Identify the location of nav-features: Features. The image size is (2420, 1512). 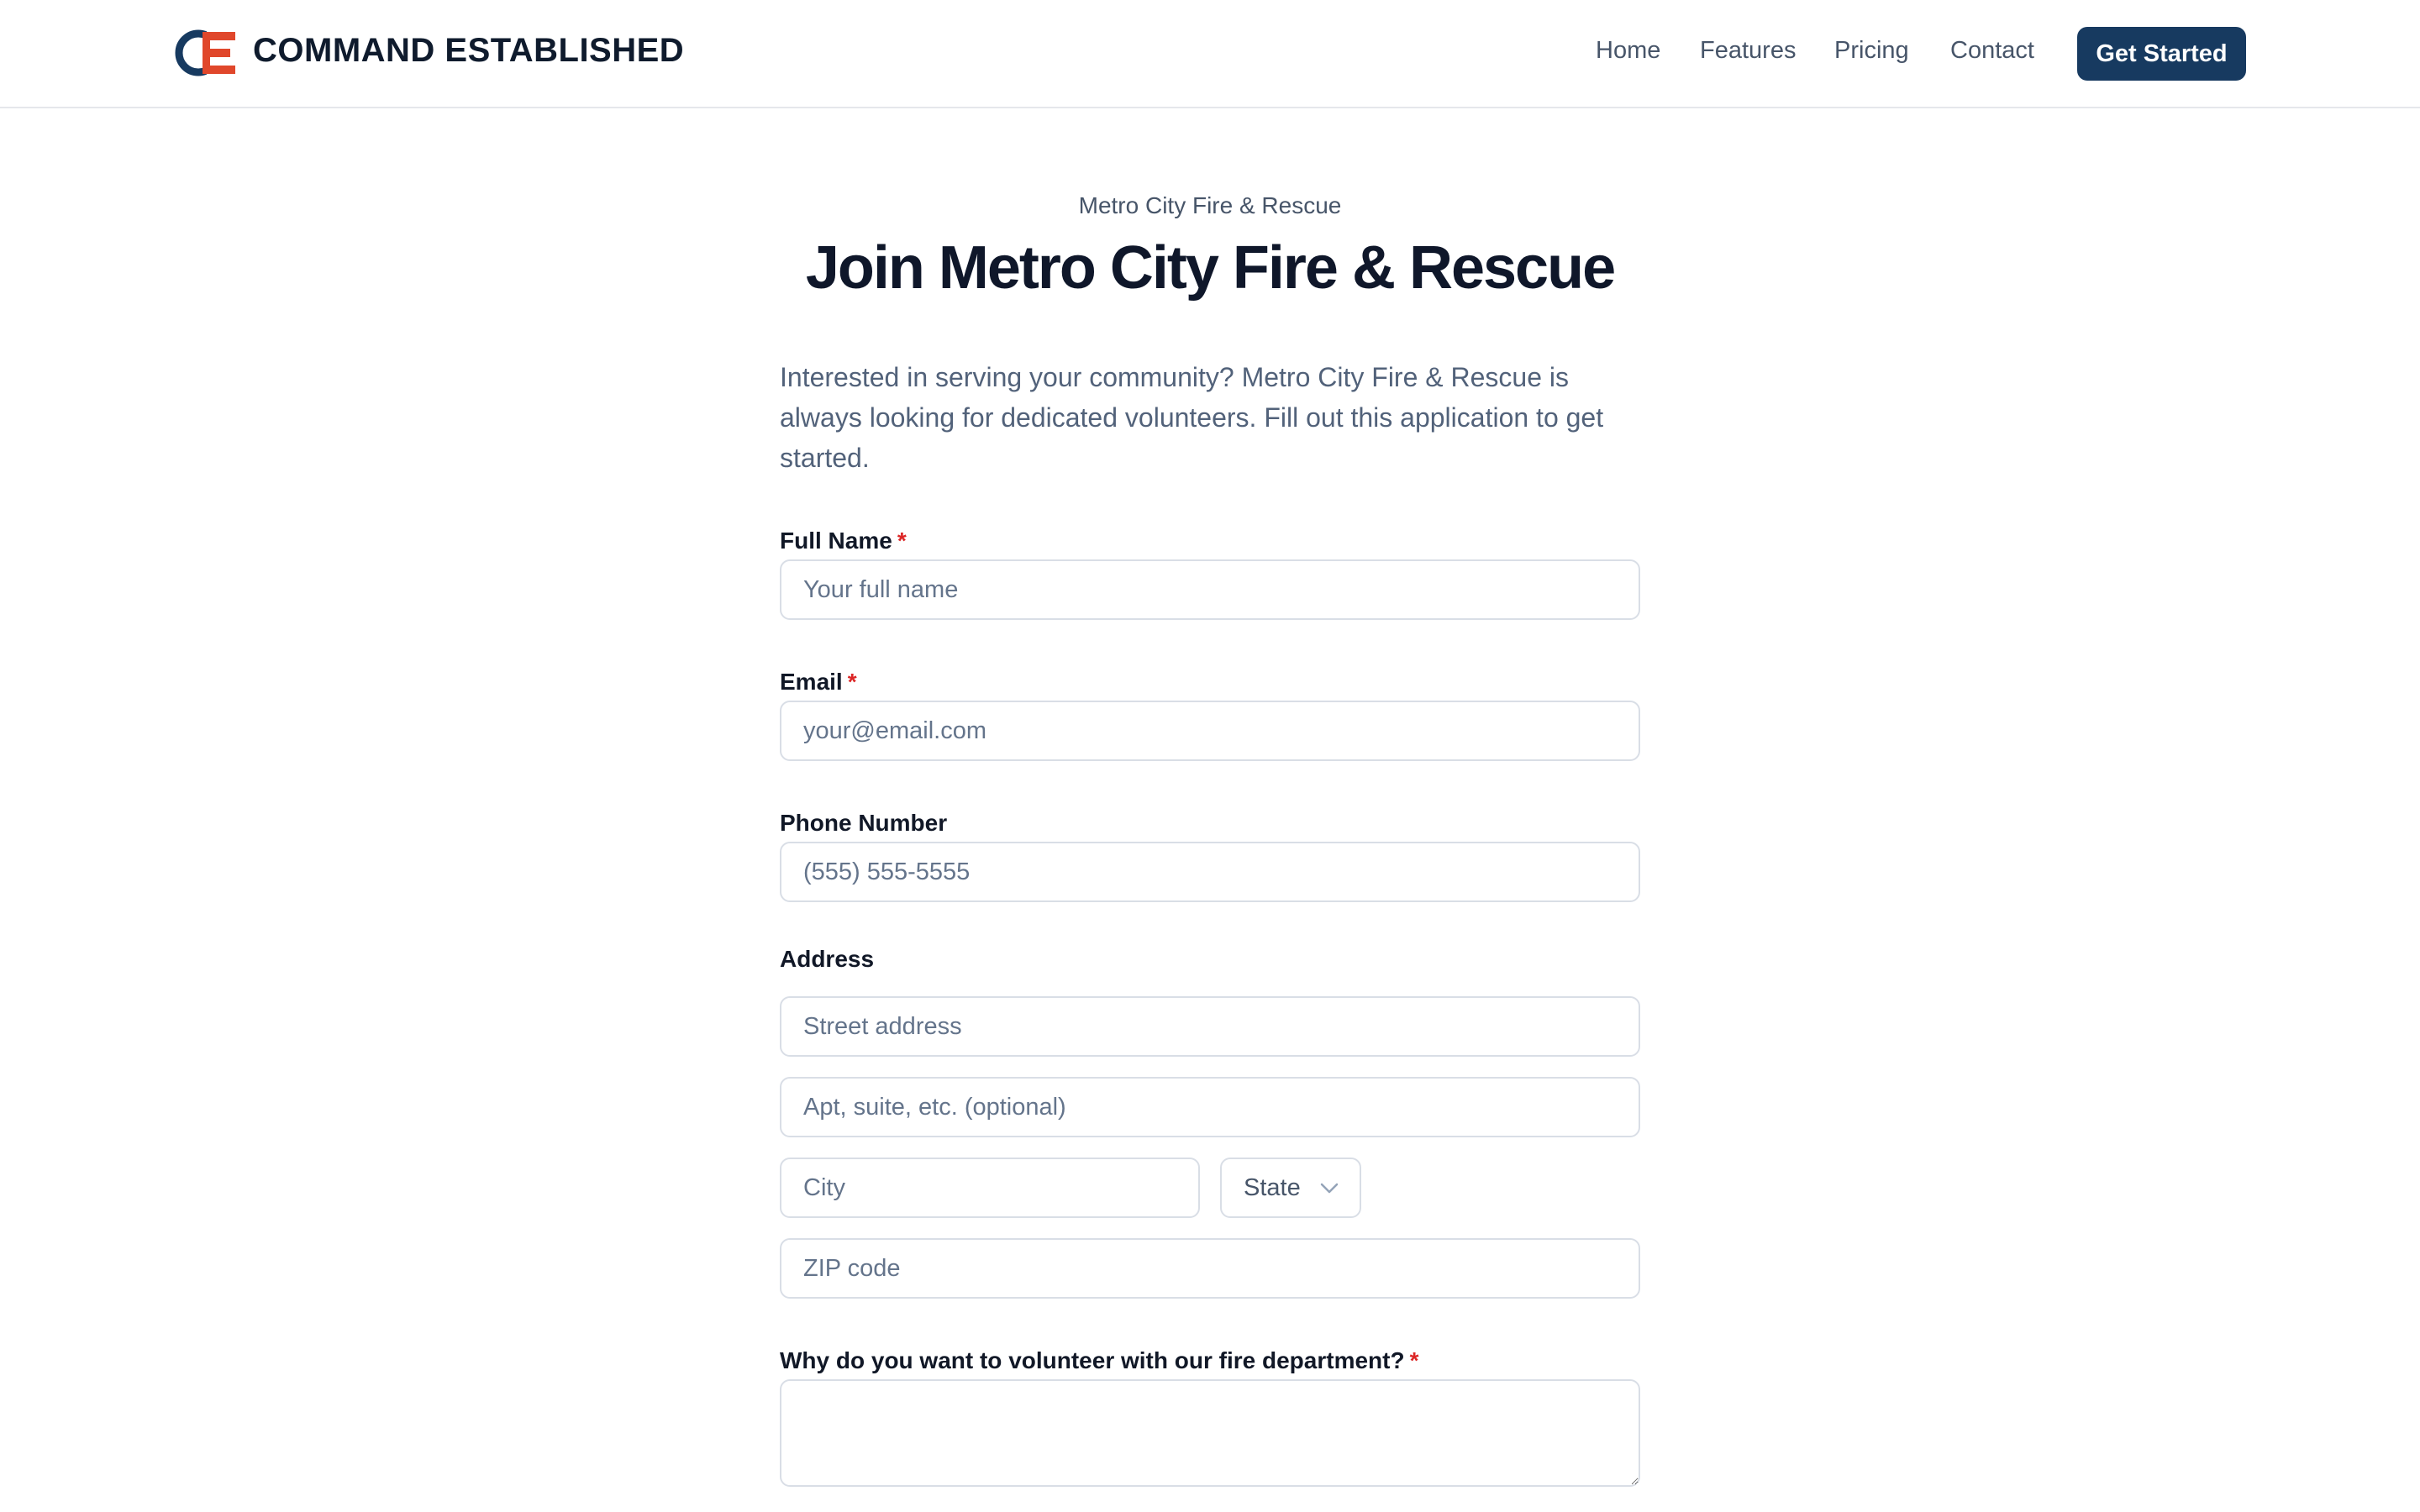
(1748, 51).